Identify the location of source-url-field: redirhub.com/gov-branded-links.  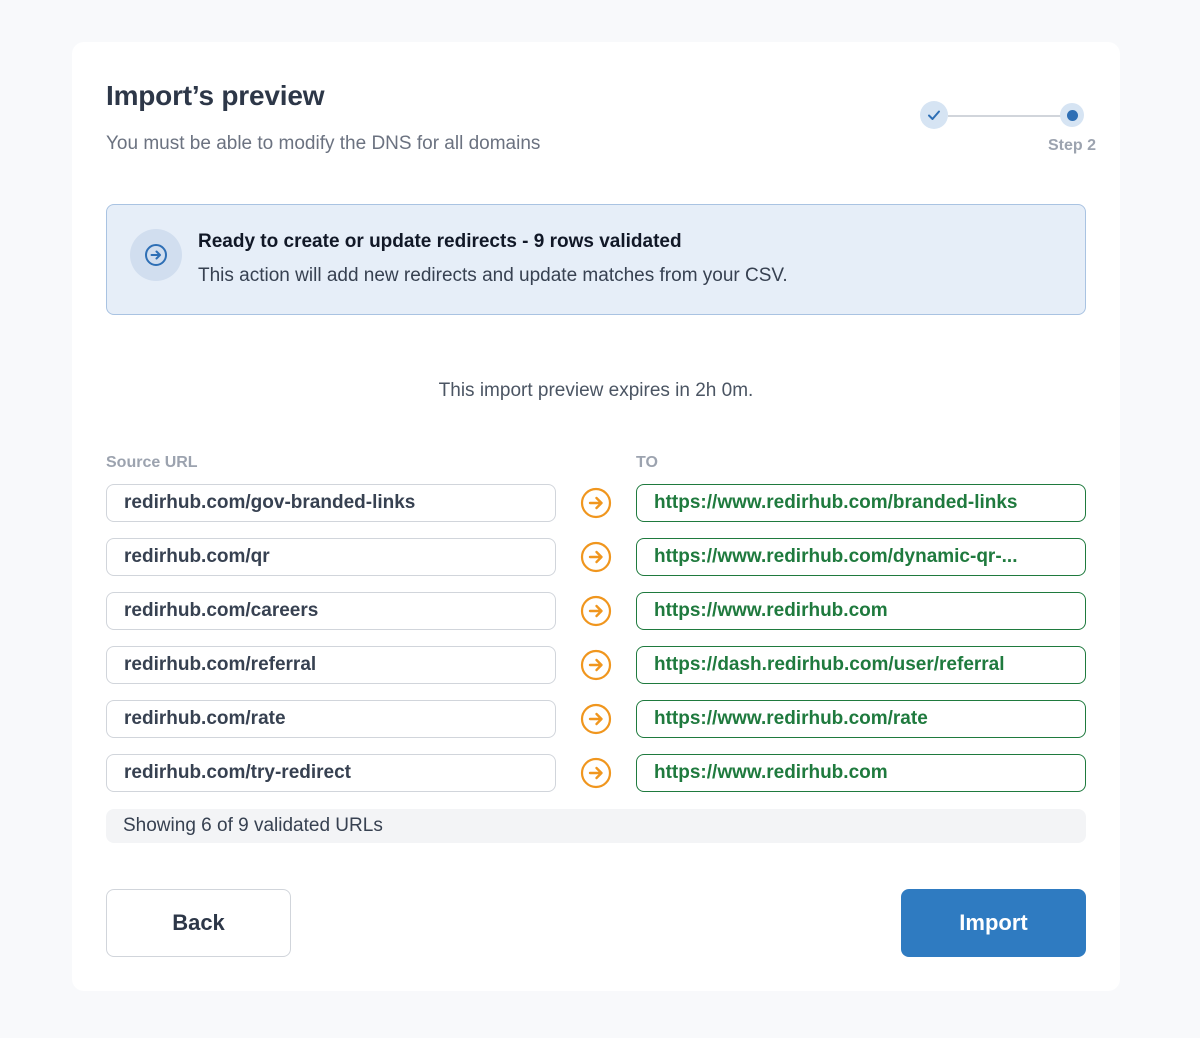
(331, 503).